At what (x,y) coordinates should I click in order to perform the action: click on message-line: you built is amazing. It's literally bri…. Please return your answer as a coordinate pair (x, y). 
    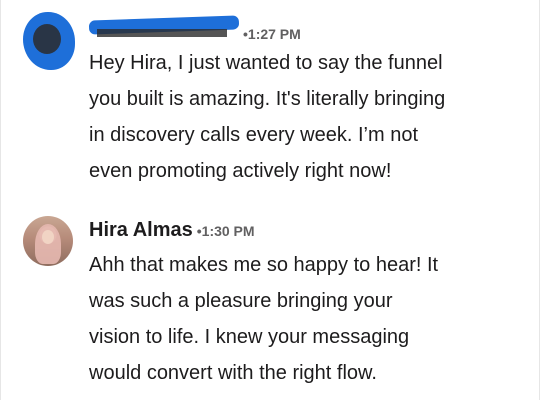
    Looking at the image, I should click on (267, 99).